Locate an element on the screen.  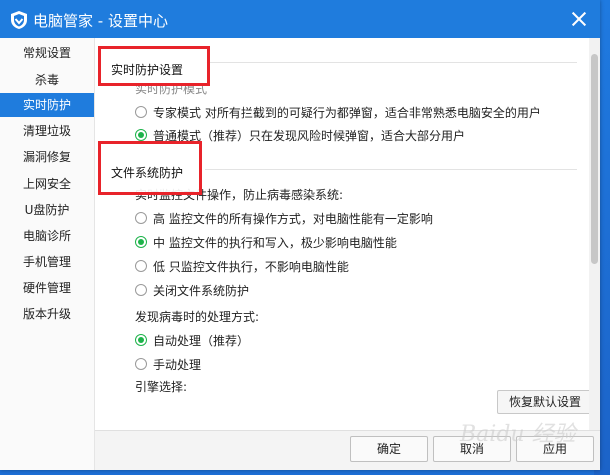
sidebar-item-realtime: 实时防护 is located at coordinates (47, 105).